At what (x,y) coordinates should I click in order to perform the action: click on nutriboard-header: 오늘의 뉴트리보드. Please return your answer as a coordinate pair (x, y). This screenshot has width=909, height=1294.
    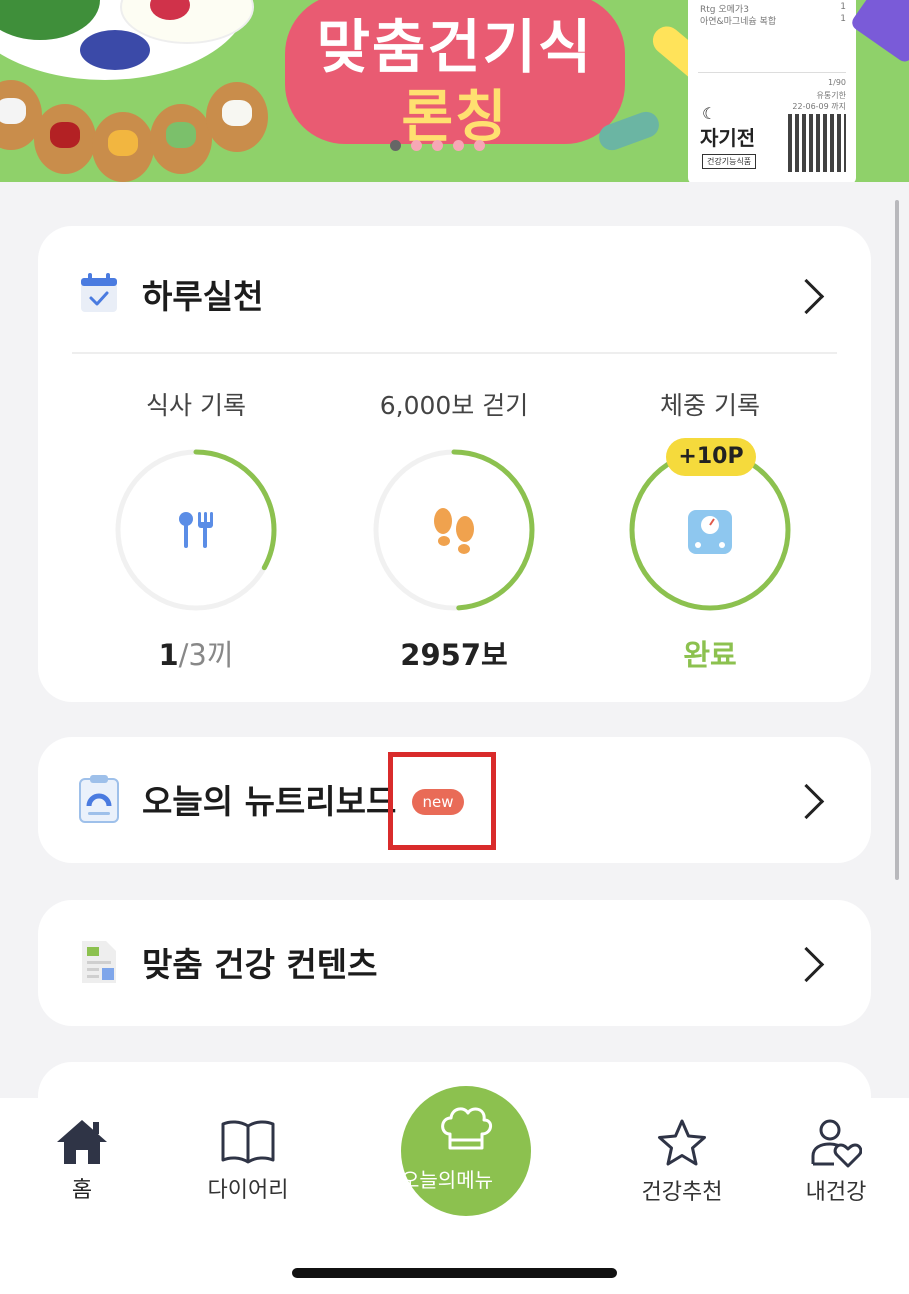
    Looking at the image, I should click on (237, 799).